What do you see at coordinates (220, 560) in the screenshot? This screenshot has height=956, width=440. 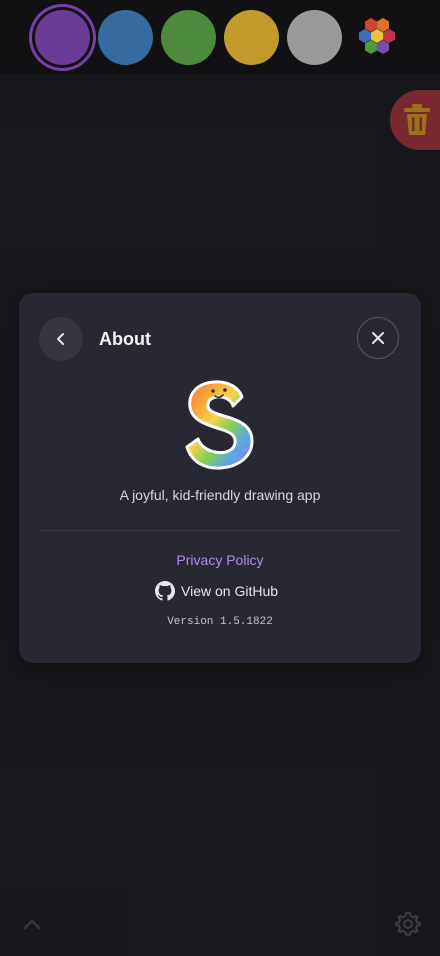 I see `privacy-policy-link: Privacy Policy` at bounding box center [220, 560].